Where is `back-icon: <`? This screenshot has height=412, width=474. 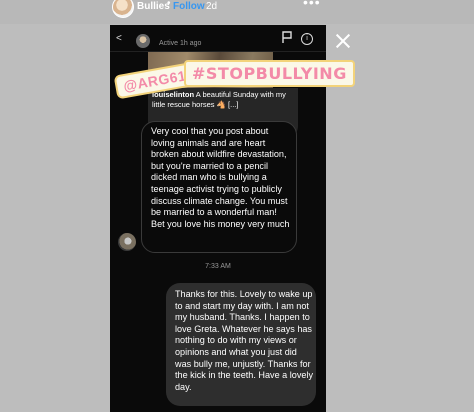
back-icon: < is located at coordinates (119, 38).